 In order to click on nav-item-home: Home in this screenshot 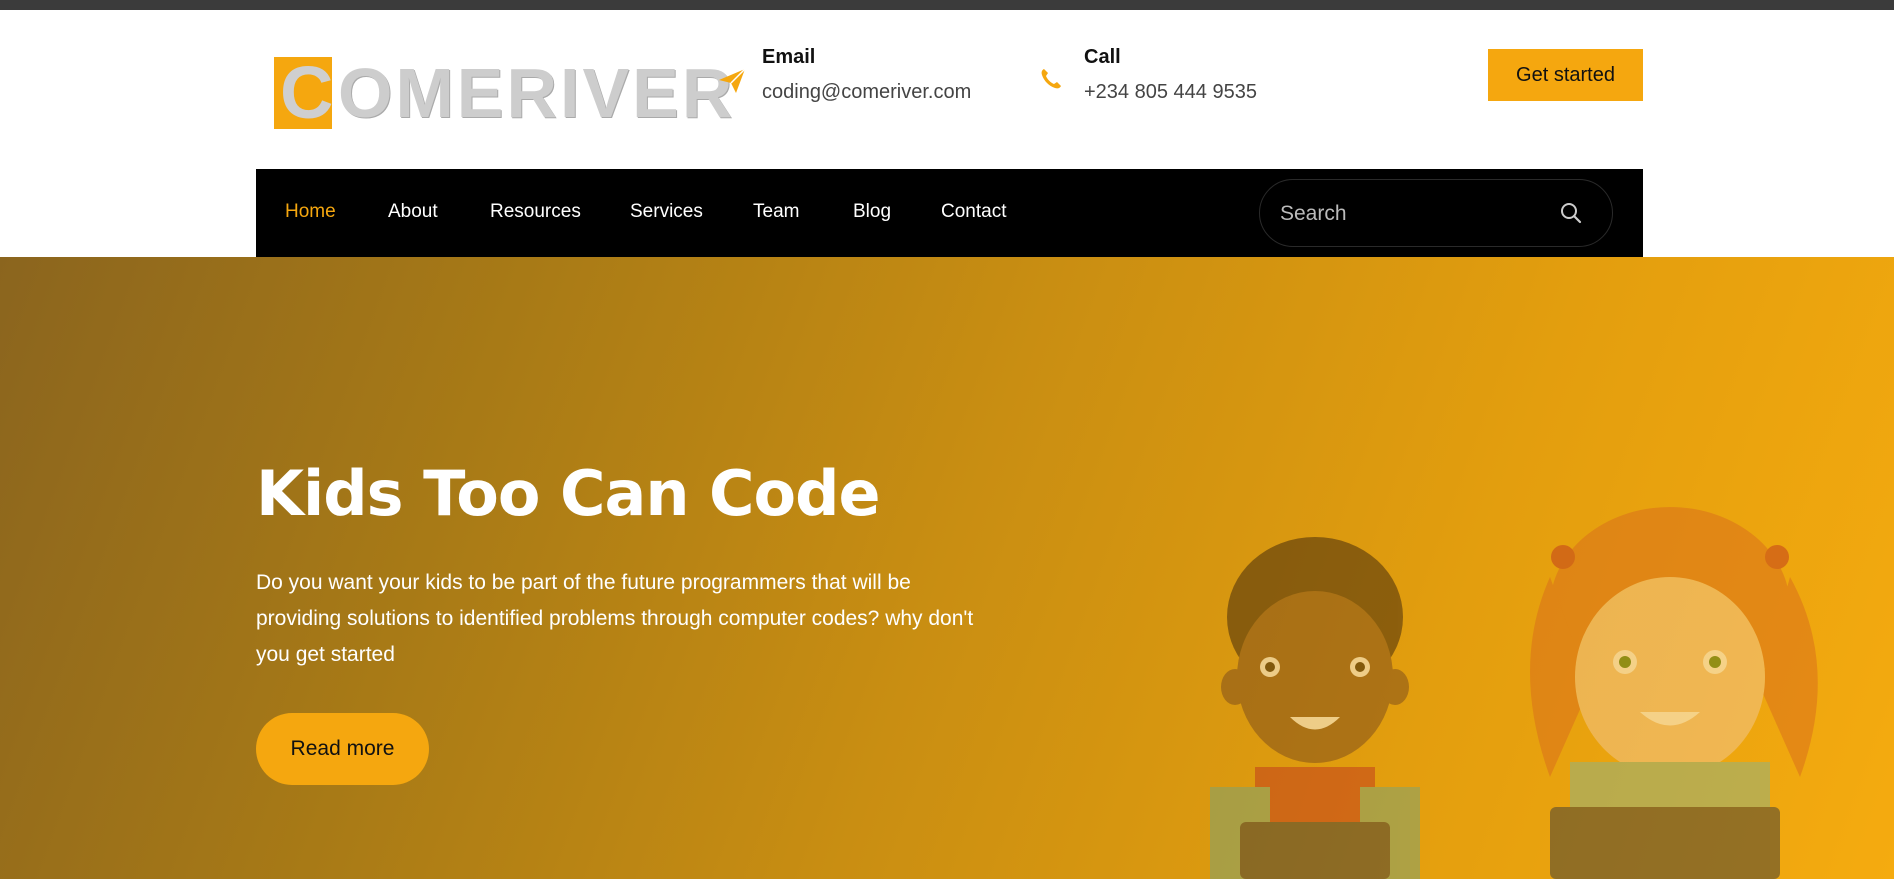, I will do `click(310, 212)`.